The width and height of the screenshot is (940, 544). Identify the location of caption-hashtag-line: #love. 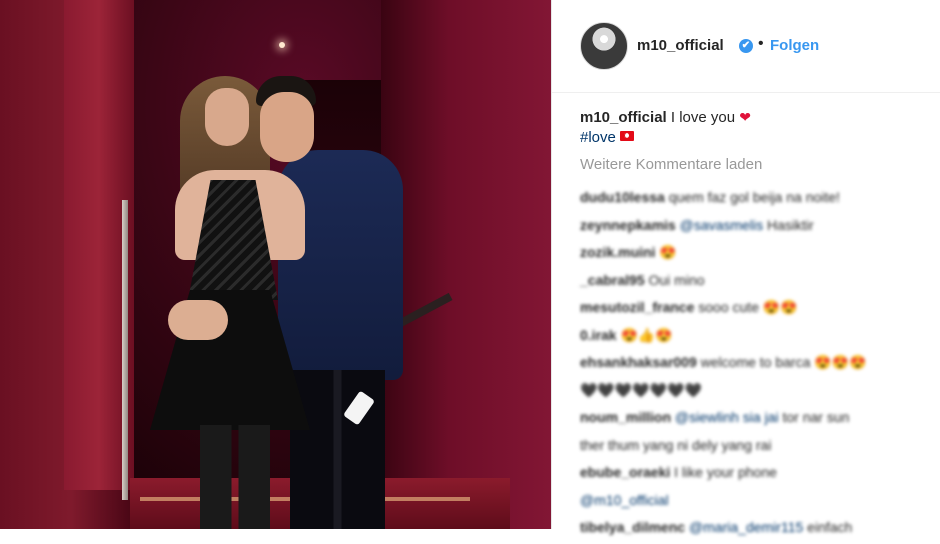
(607, 138).